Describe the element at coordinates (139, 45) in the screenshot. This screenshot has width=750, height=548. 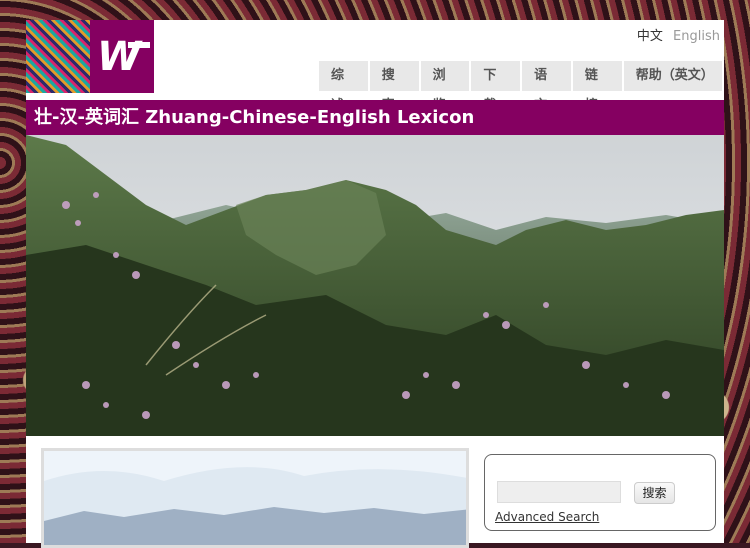
I see `logo-bar` at that location.